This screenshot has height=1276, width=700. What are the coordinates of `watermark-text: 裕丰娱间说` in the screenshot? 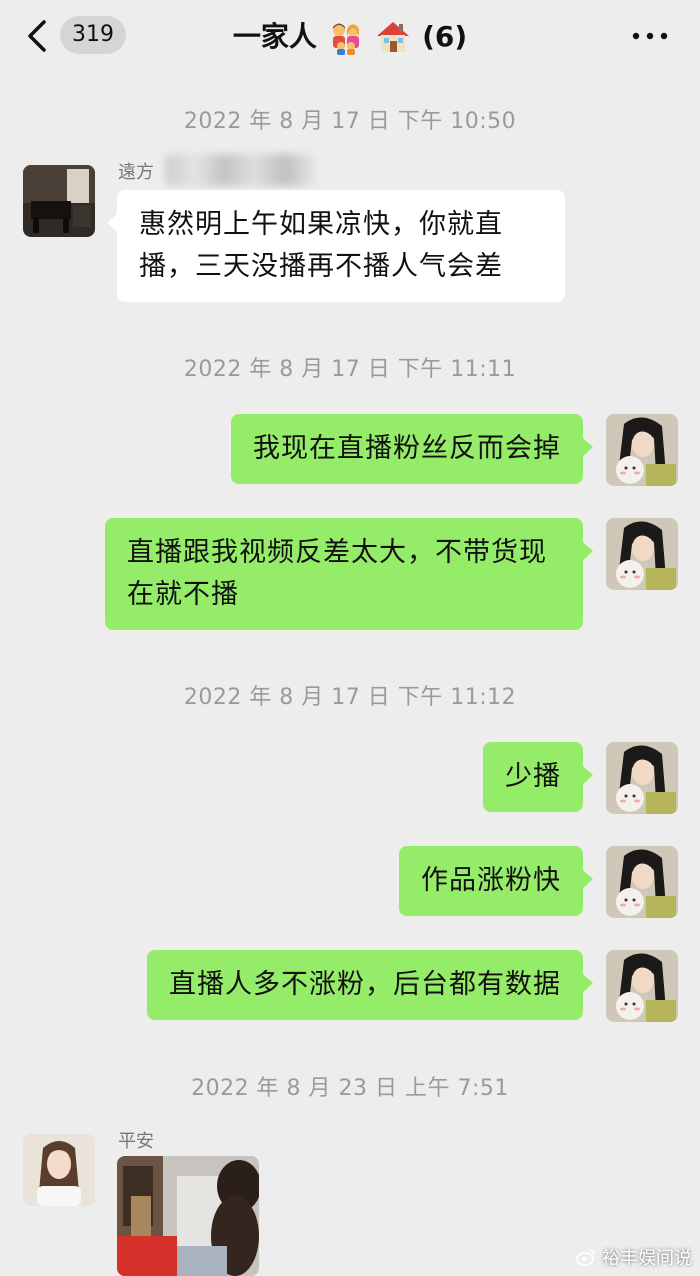 It's located at (647, 1258).